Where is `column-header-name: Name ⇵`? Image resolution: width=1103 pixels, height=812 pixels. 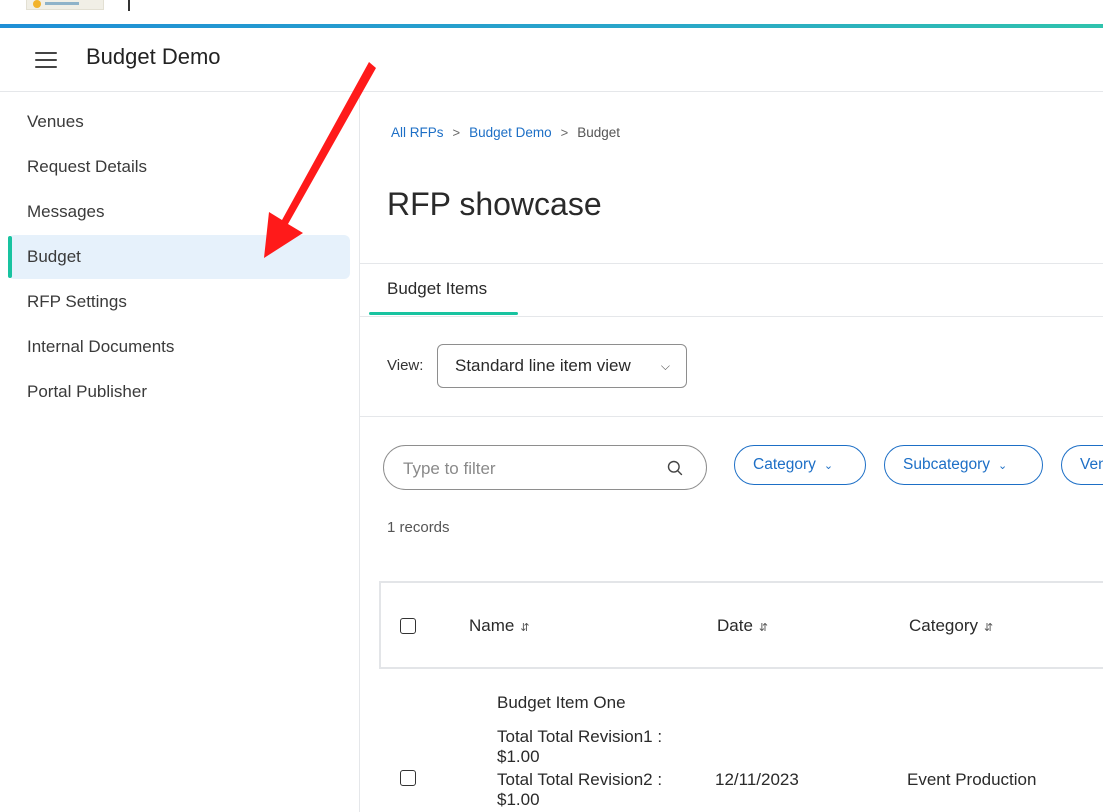 column-header-name: Name ⇵ is located at coordinates (499, 626).